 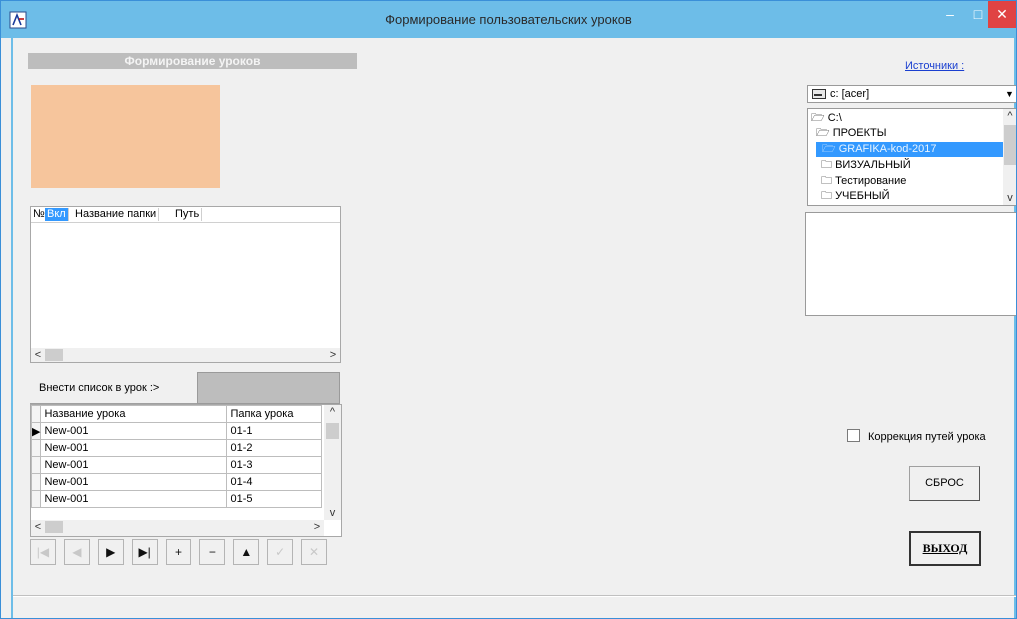 What do you see at coordinates (76, 552) in the screenshot?
I see `prior-record-button: ◀` at bounding box center [76, 552].